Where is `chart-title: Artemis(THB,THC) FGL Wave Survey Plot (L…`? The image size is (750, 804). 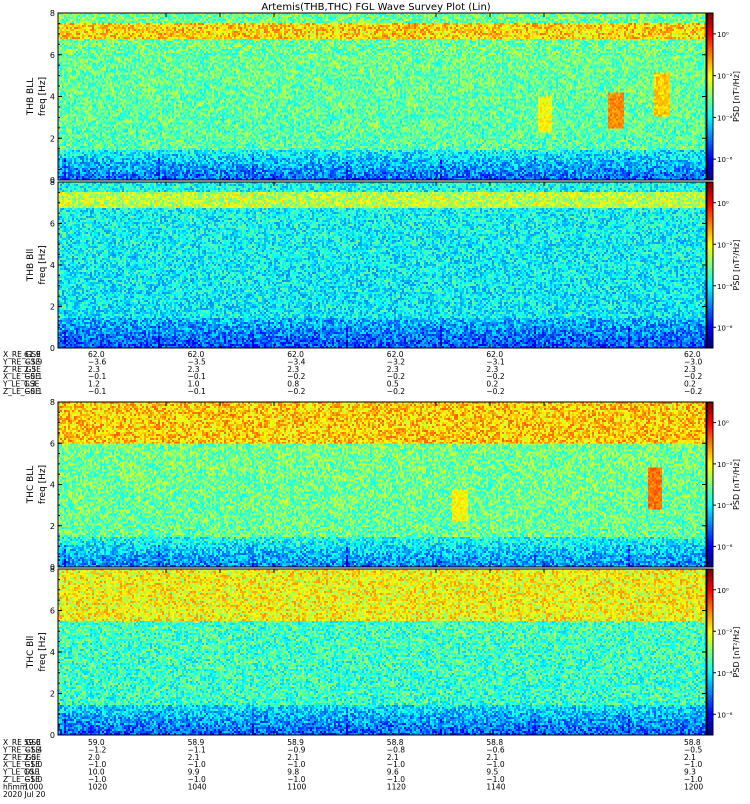 chart-title: Artemis(THB,THC) FGL Wave Survey Plot (L… is located at coordinates (375, 7).